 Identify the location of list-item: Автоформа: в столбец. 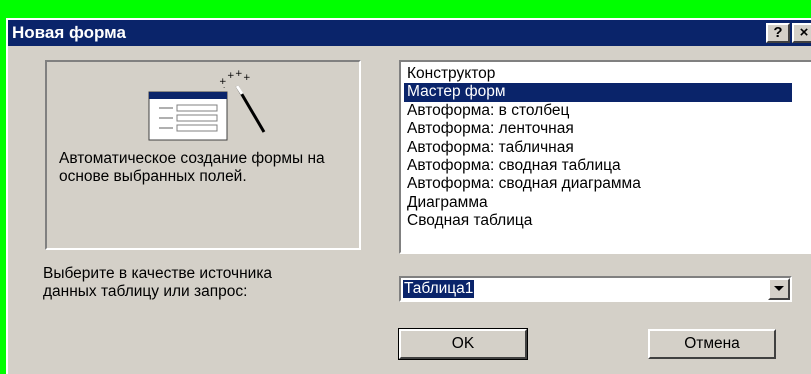
(605, 111).